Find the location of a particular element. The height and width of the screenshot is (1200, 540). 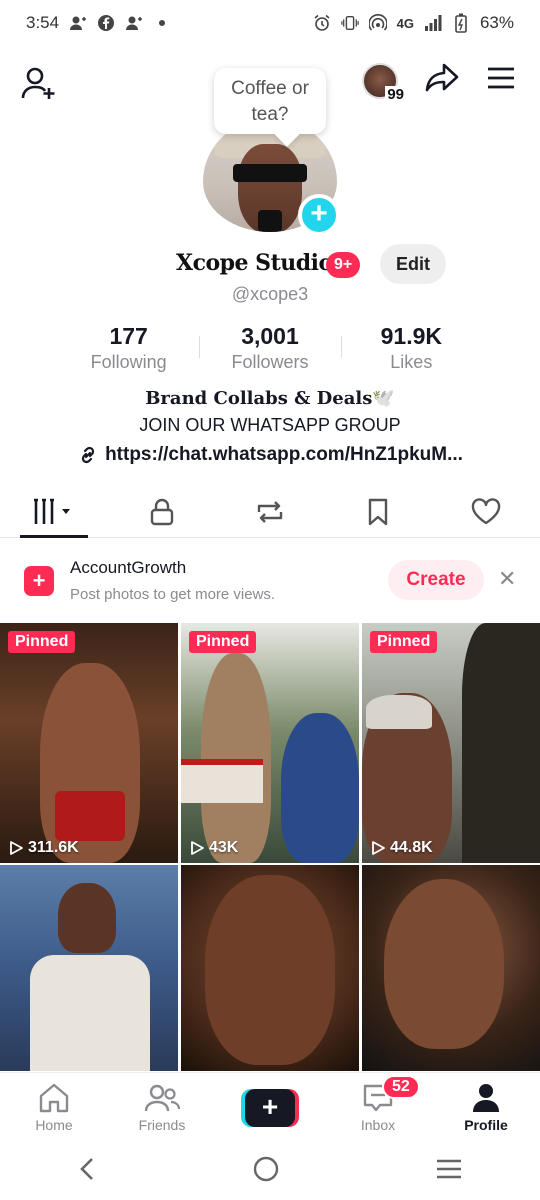

share-icon is located at coordinates (442, 77).